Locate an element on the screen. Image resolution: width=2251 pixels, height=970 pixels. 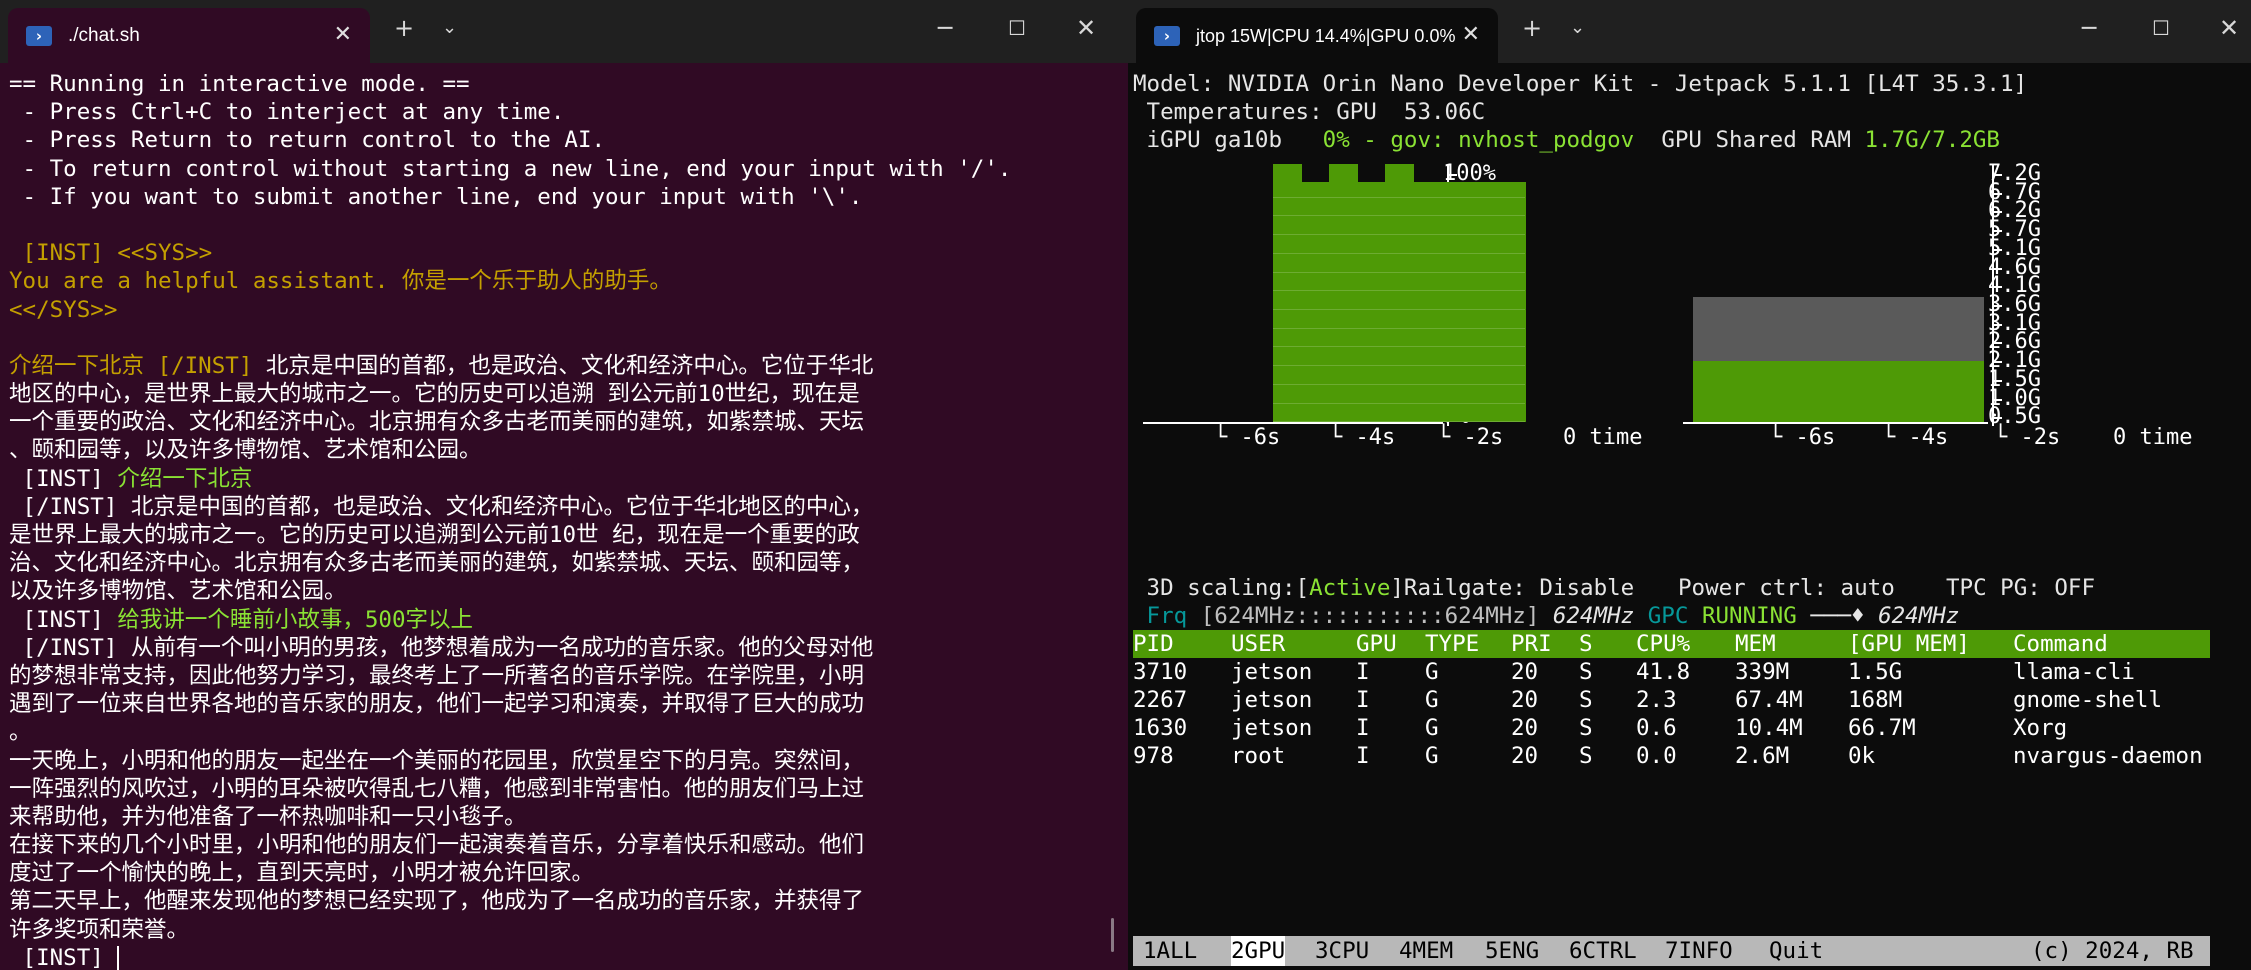
table-cell: 0.6 is located at coordinates (1656, 728).